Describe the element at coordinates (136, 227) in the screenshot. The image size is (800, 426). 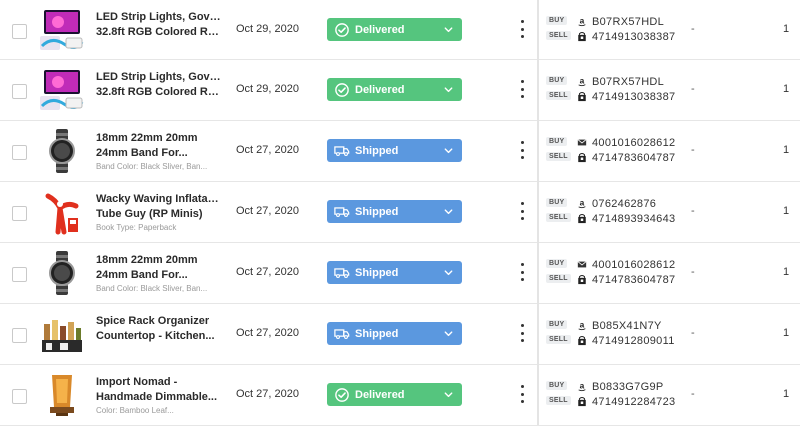
I see `product-variant: Book Type: Paperback` at that location.